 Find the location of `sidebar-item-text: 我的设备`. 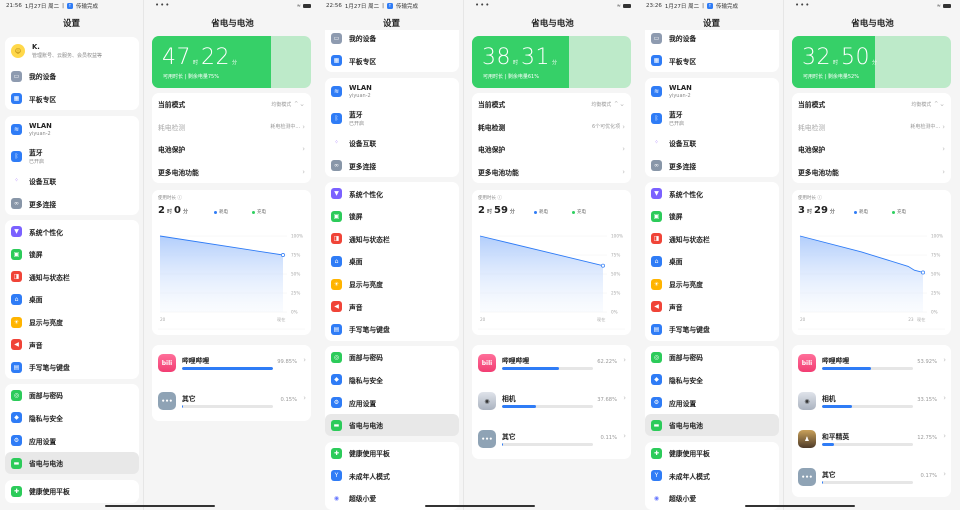

sidebar-item-text: 我的设备 is located at coordinates (42, 76).